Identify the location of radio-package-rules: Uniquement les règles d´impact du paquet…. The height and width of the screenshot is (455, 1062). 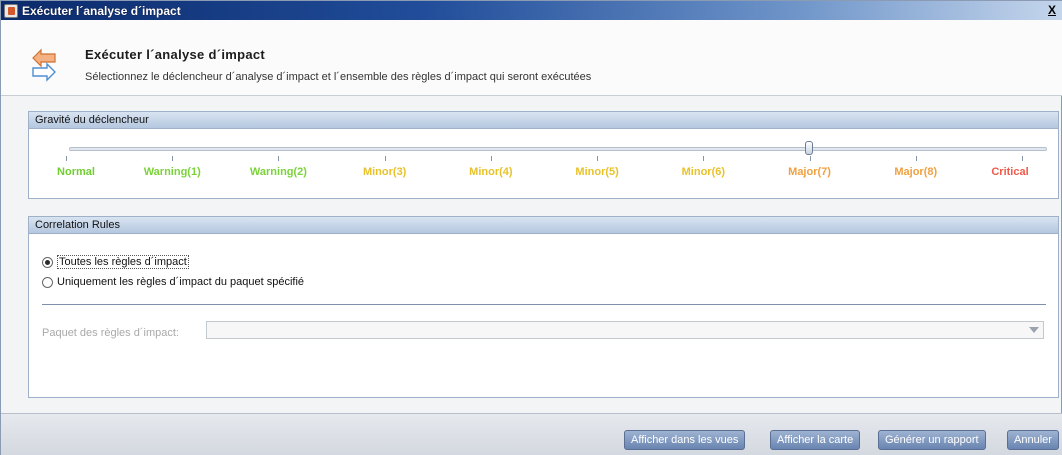
(173, 282).